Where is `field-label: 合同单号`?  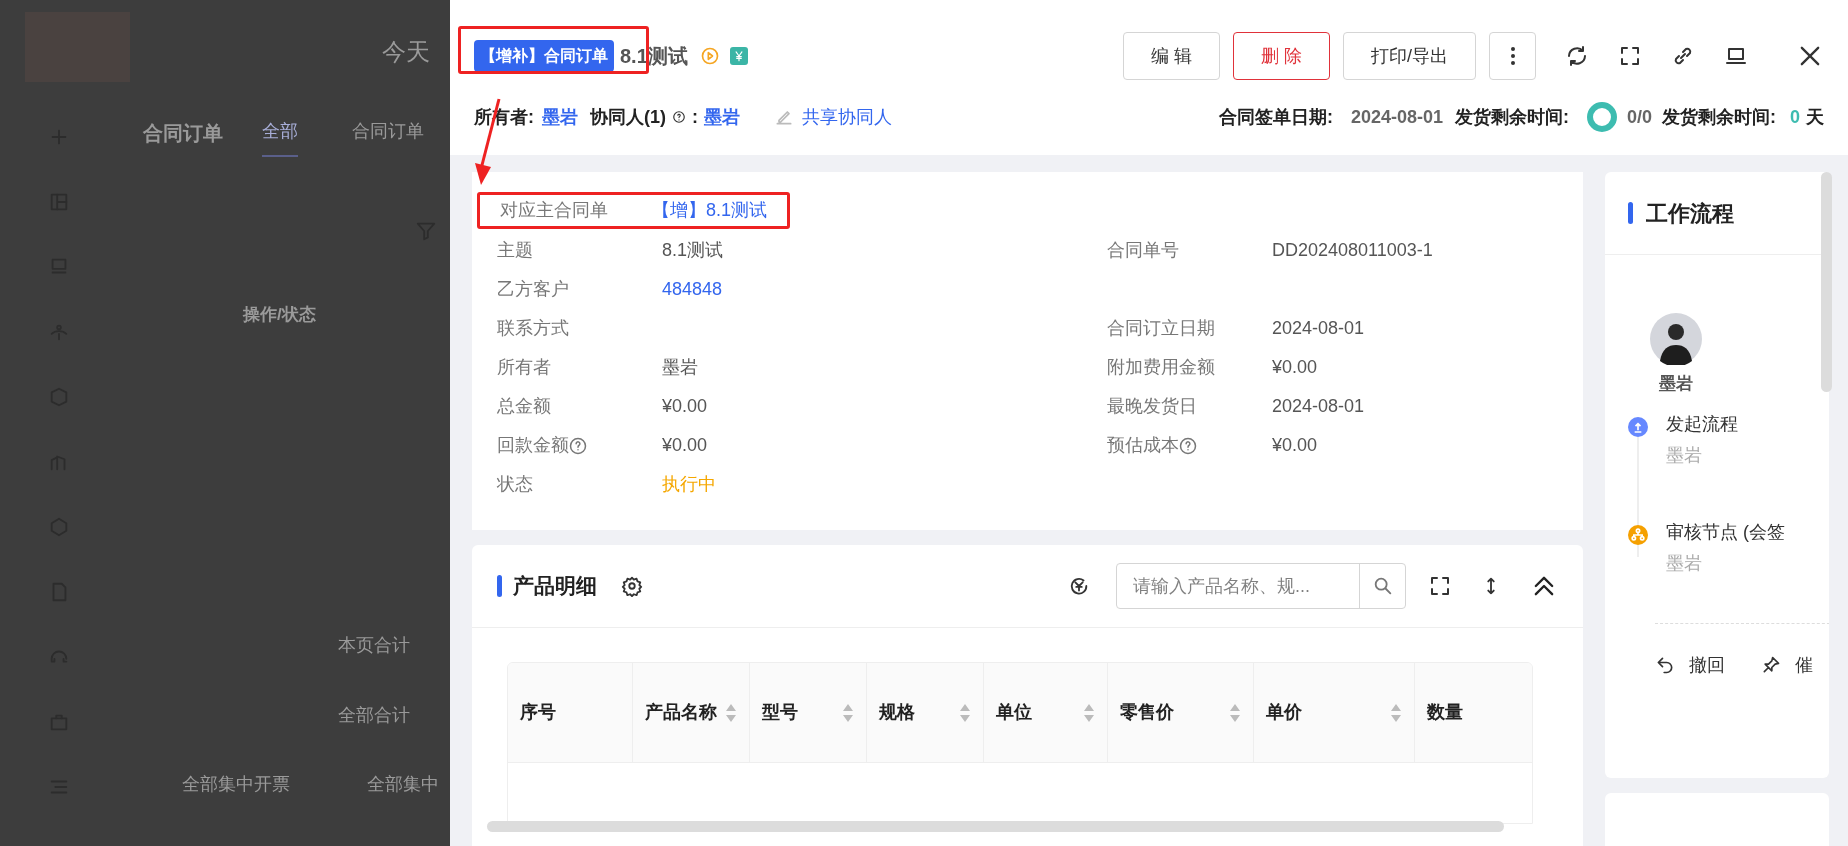 field-label: 合同单号 is located at coordinates (1143, 250).